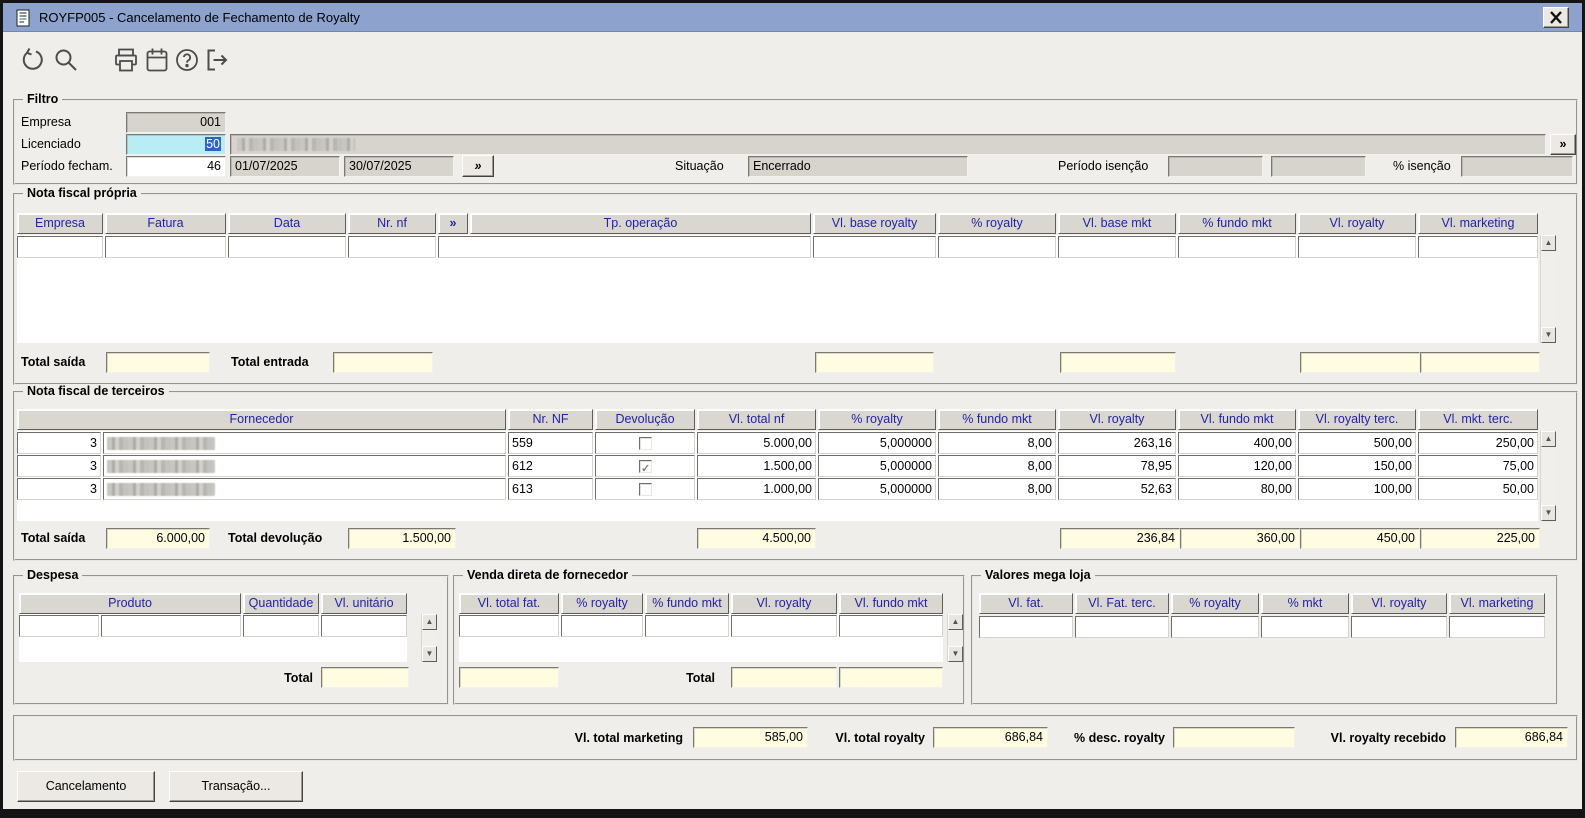 The height and width of the screenshot is (818, 1585). I want to click on col-produto: Produto, so click(130, 603).